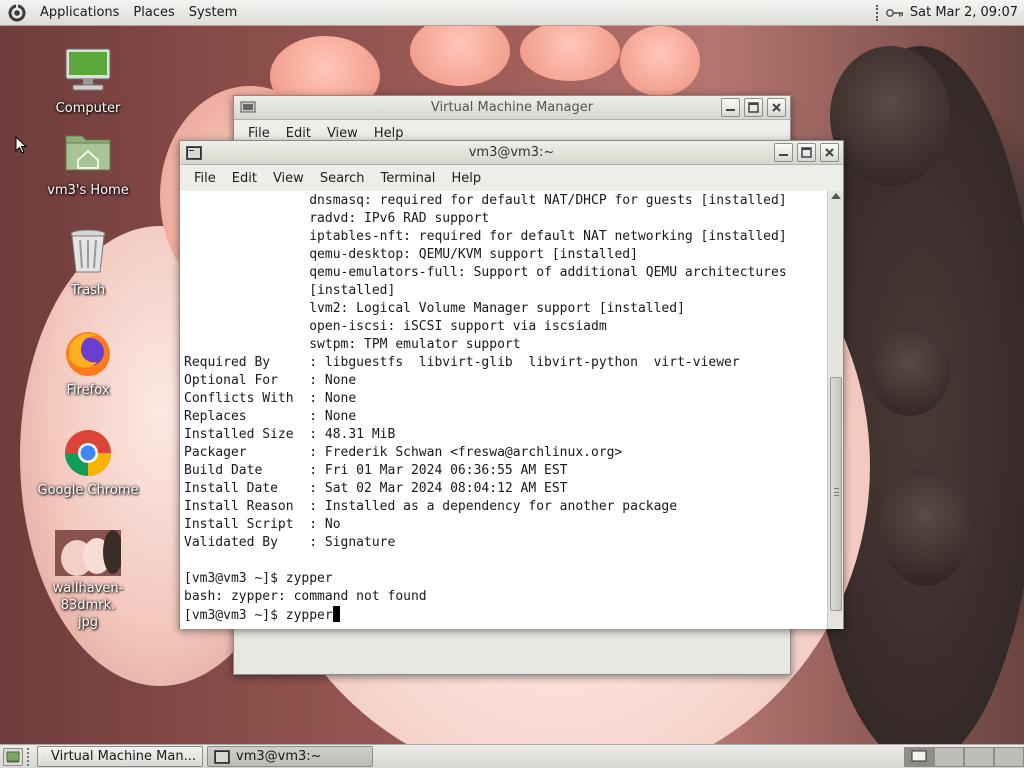 The width and height of the screenshot is (1024, 768). What do you see at coordinates (389, 133) in the screenshot?
I see `vmm-menu-help: Help` at bounding box center [389, 133].